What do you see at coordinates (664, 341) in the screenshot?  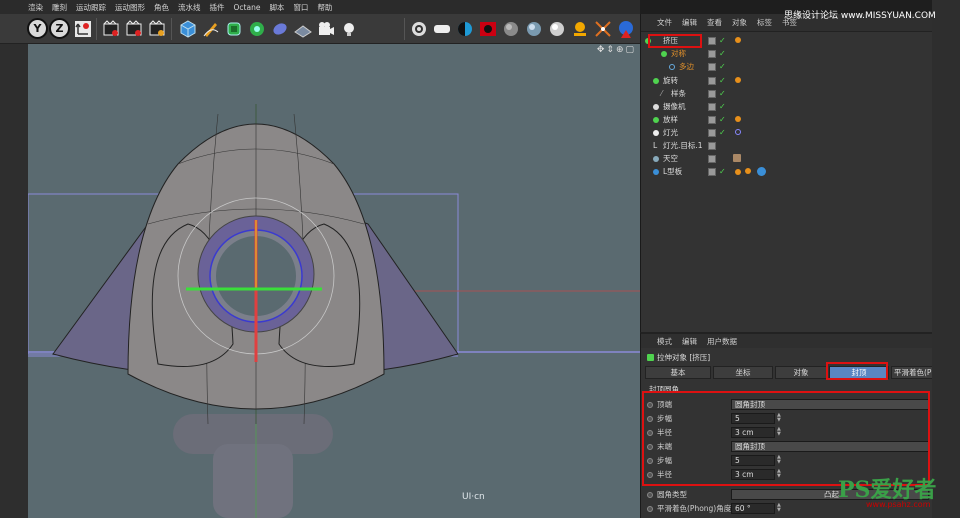 I see `am-menu-mode: 模式` at bounding box center [664, 341].